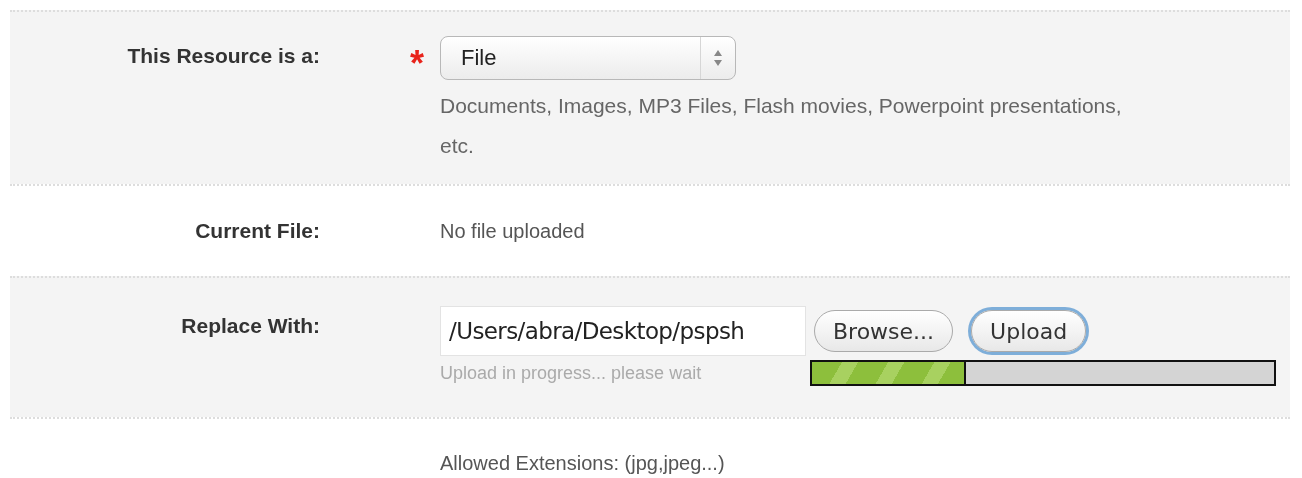  I want to click on stepper-icon, so click(718, 58).